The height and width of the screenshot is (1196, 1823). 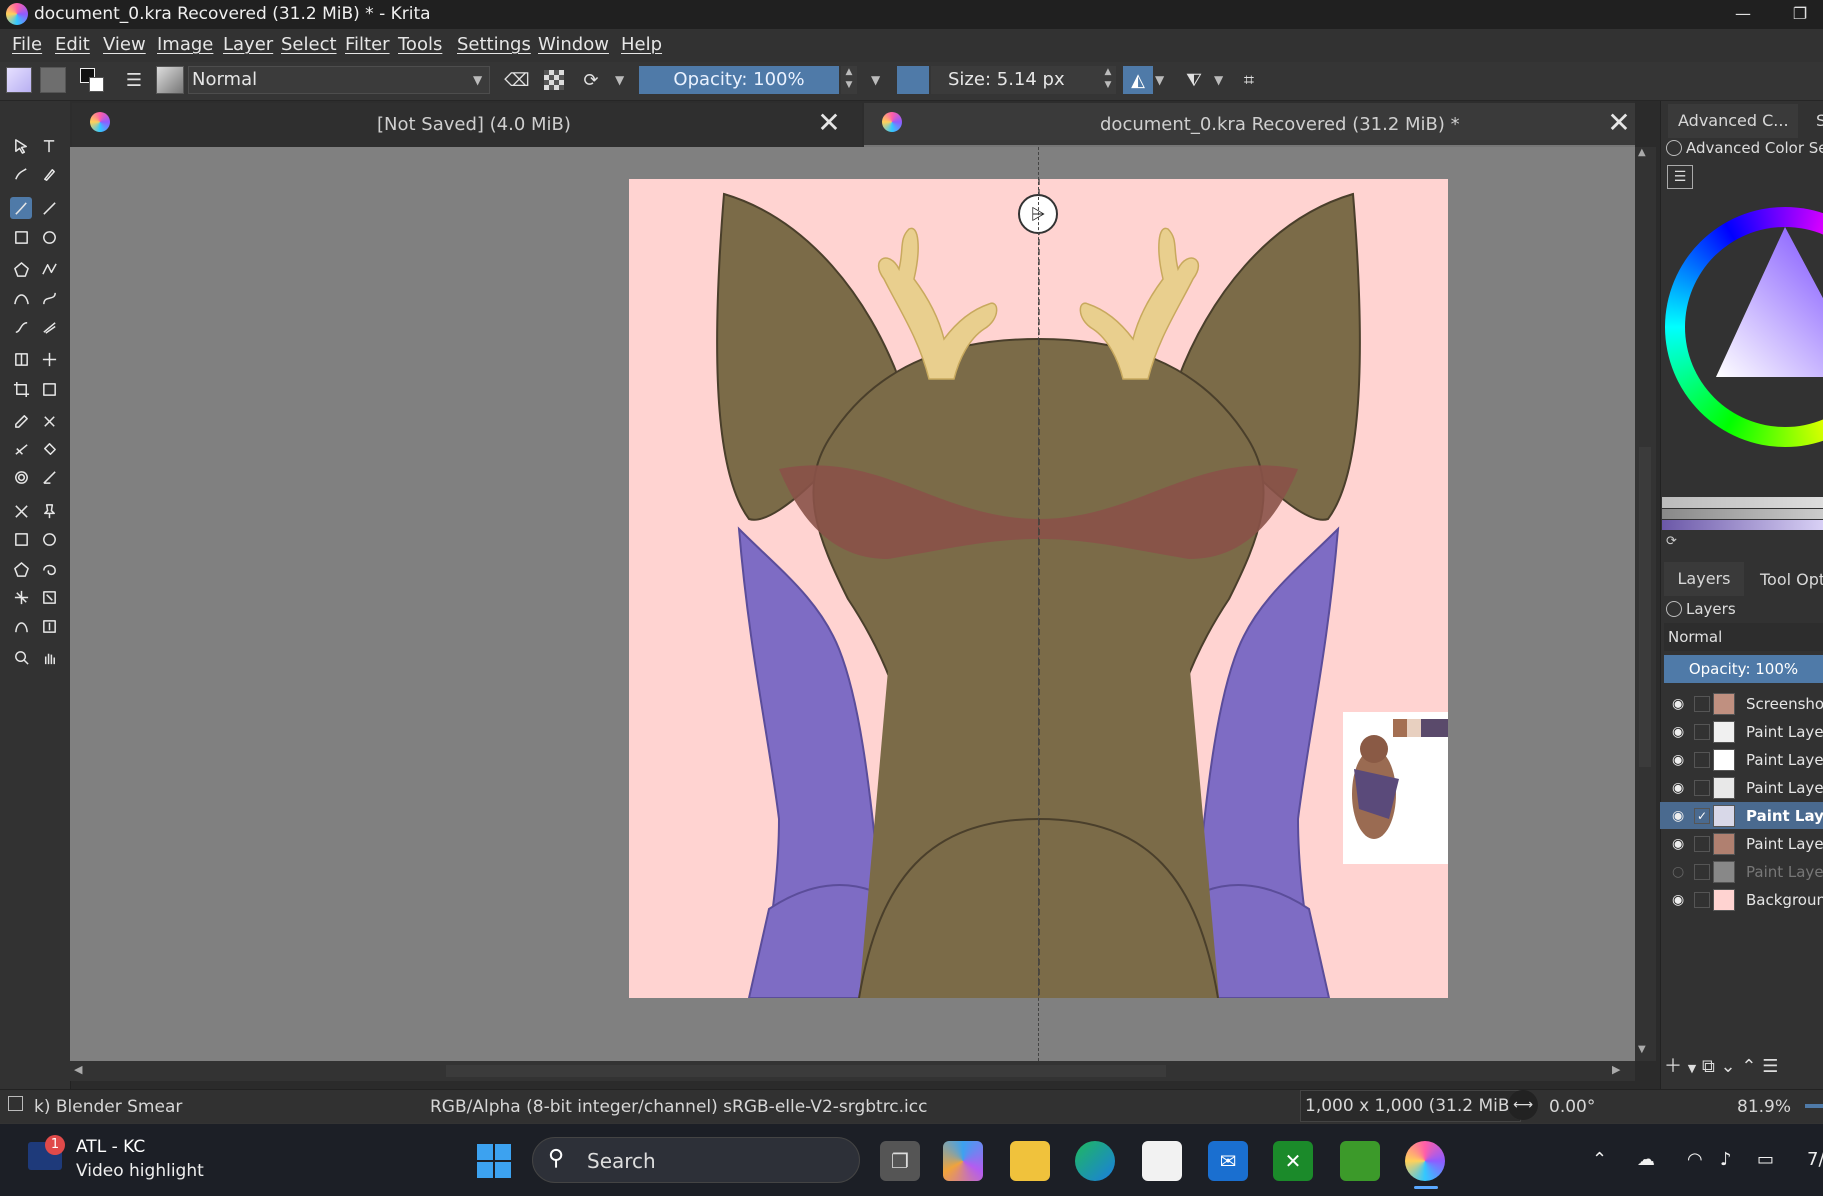 I want to click on transform-tool-icon, so click(x=21, y=359).